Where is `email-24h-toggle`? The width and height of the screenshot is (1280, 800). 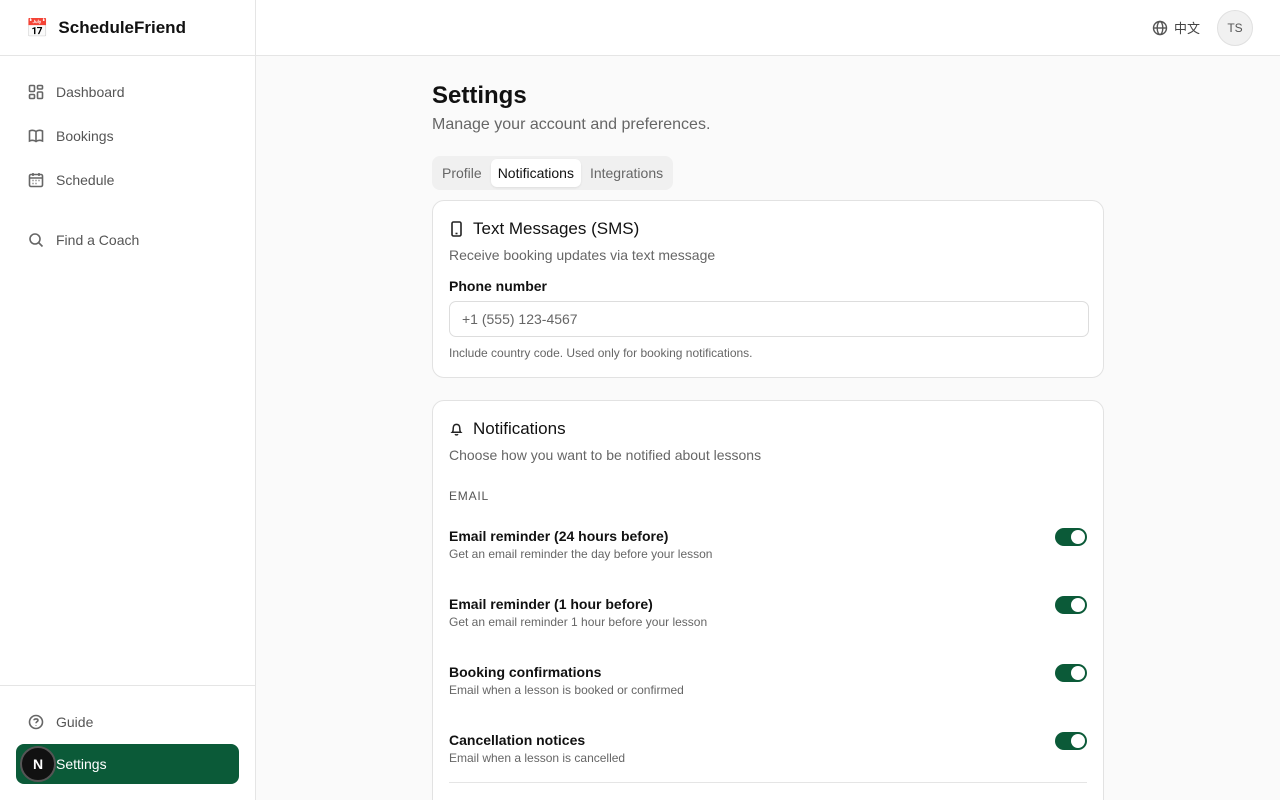 email-24h-toggle is located at coordinates (1071, 537).